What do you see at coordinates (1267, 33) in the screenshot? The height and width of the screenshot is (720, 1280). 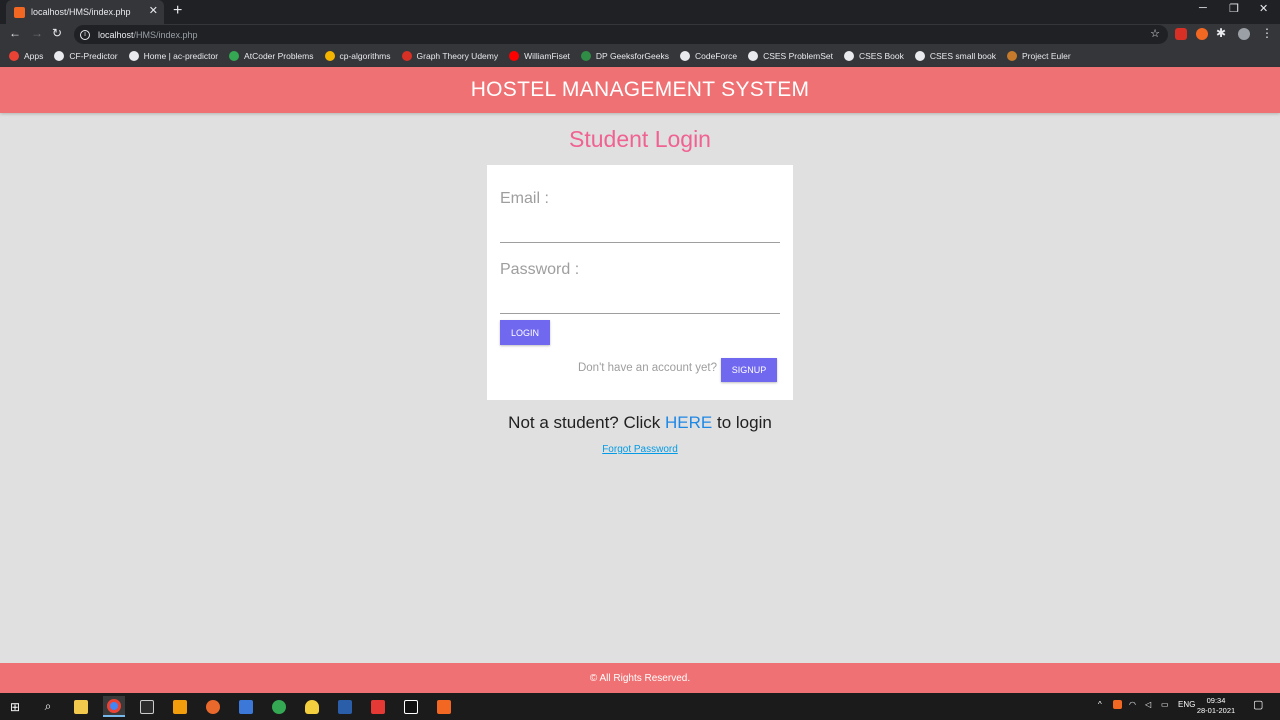 I see `menu-kebab-icon: ⋮` at bounding box center [1267, 33].